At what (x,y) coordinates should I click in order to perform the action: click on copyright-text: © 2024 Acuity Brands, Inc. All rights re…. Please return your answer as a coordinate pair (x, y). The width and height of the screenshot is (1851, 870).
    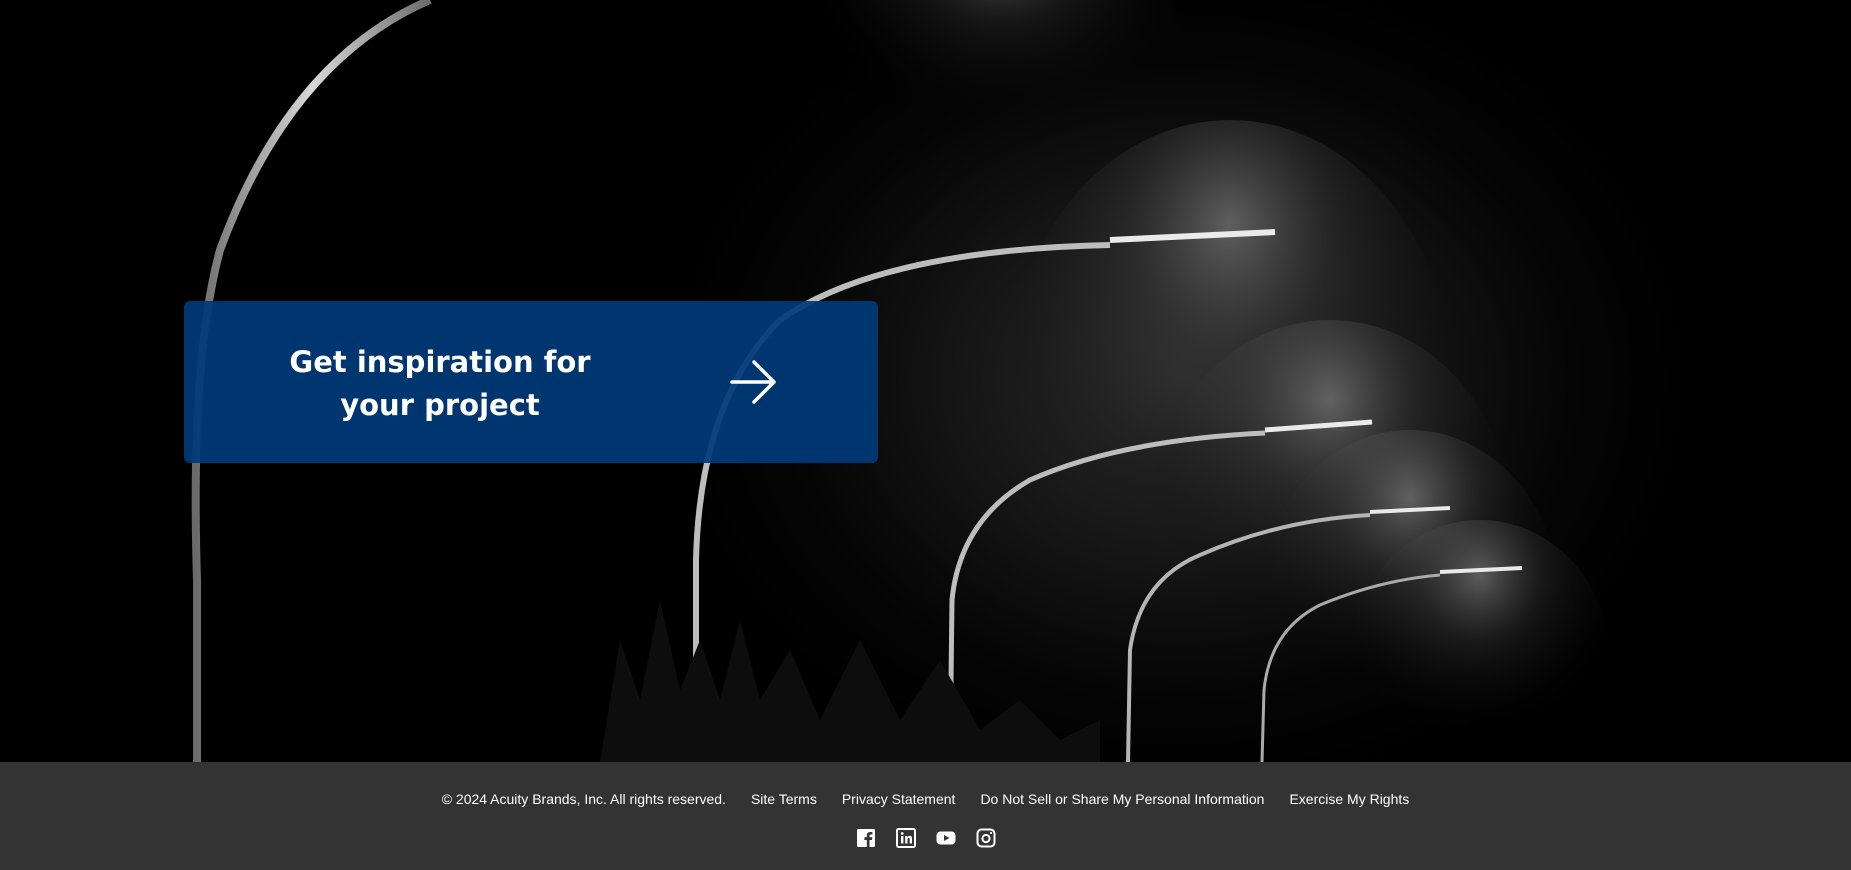
    Looking at the image, I should click on (583, 799).